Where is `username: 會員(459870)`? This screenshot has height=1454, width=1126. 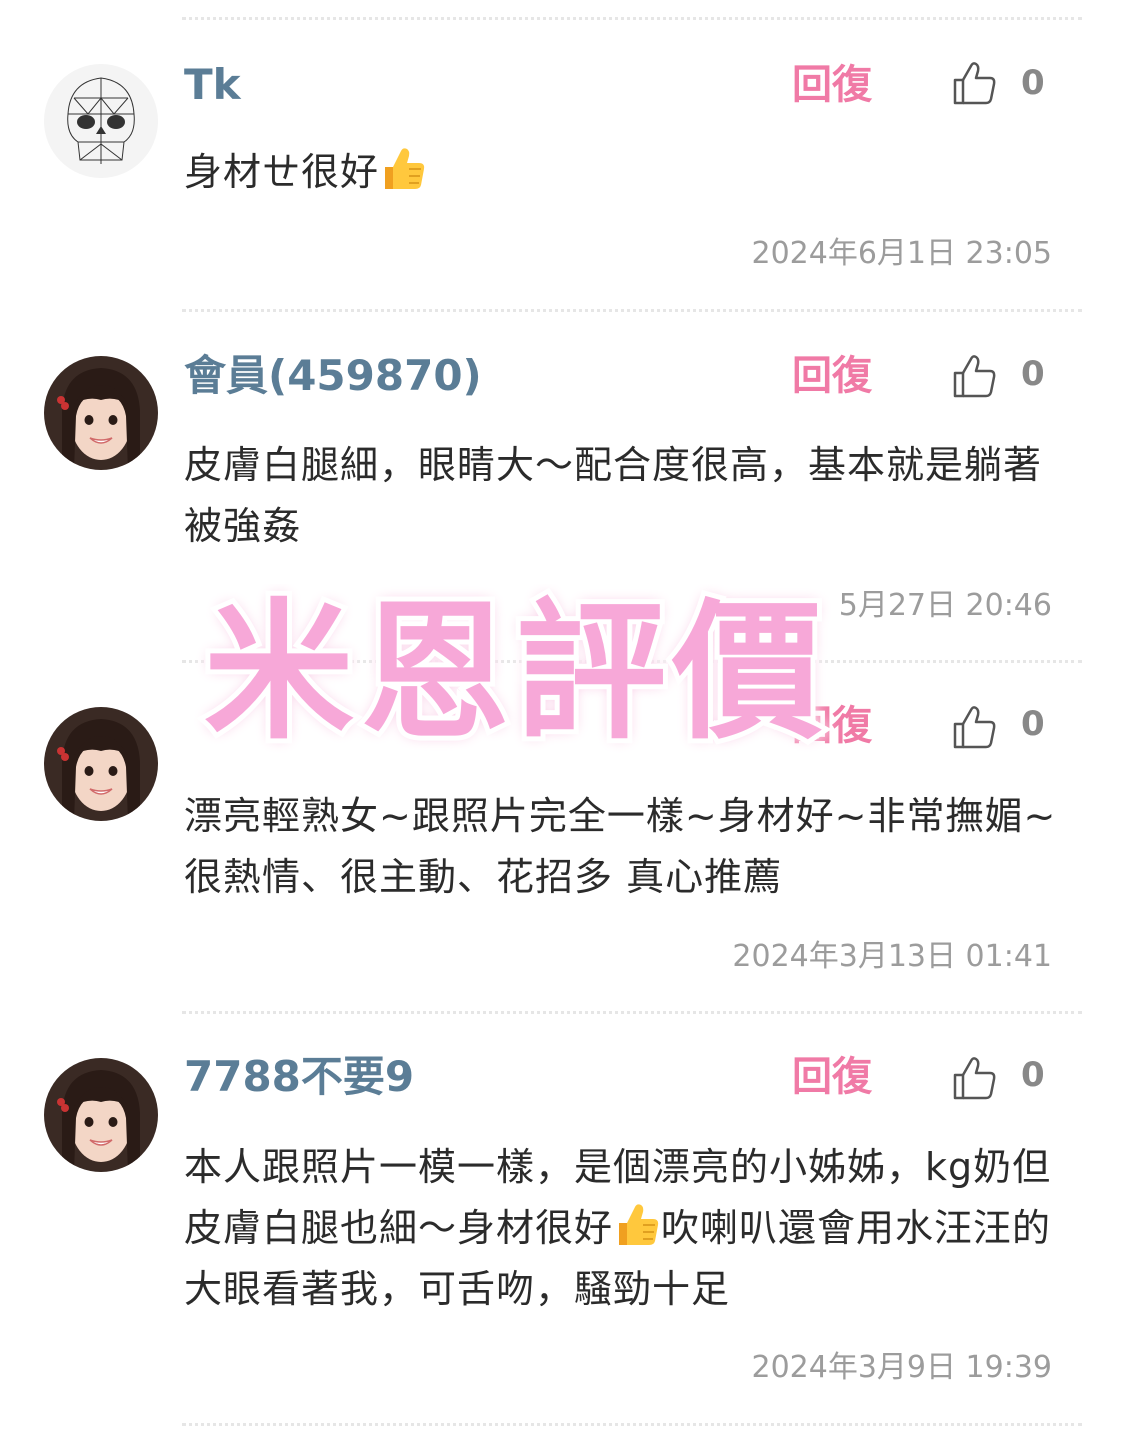
username: 會員(459870) is located at coordinates (333, 376).